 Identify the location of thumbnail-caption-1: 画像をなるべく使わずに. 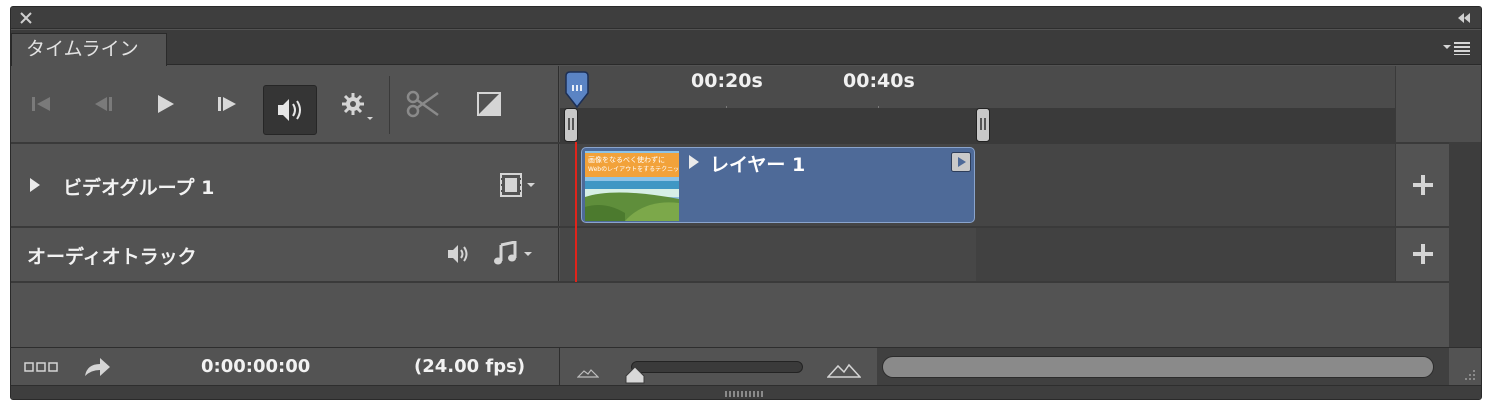
(626, 160).